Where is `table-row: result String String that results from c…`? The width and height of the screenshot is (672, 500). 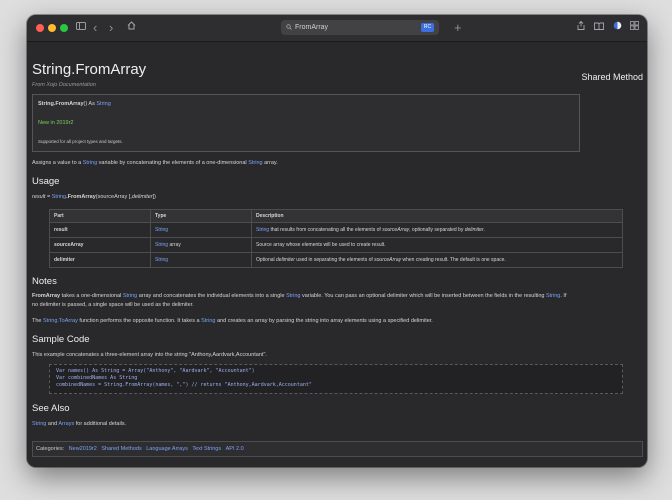 table-row: result String String that results from c… is located at coordinates (336, 230).